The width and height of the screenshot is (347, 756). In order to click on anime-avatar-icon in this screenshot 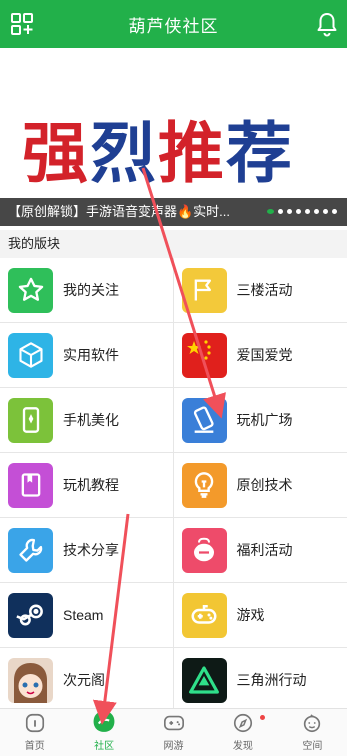, I will do `click(30, 680)`.